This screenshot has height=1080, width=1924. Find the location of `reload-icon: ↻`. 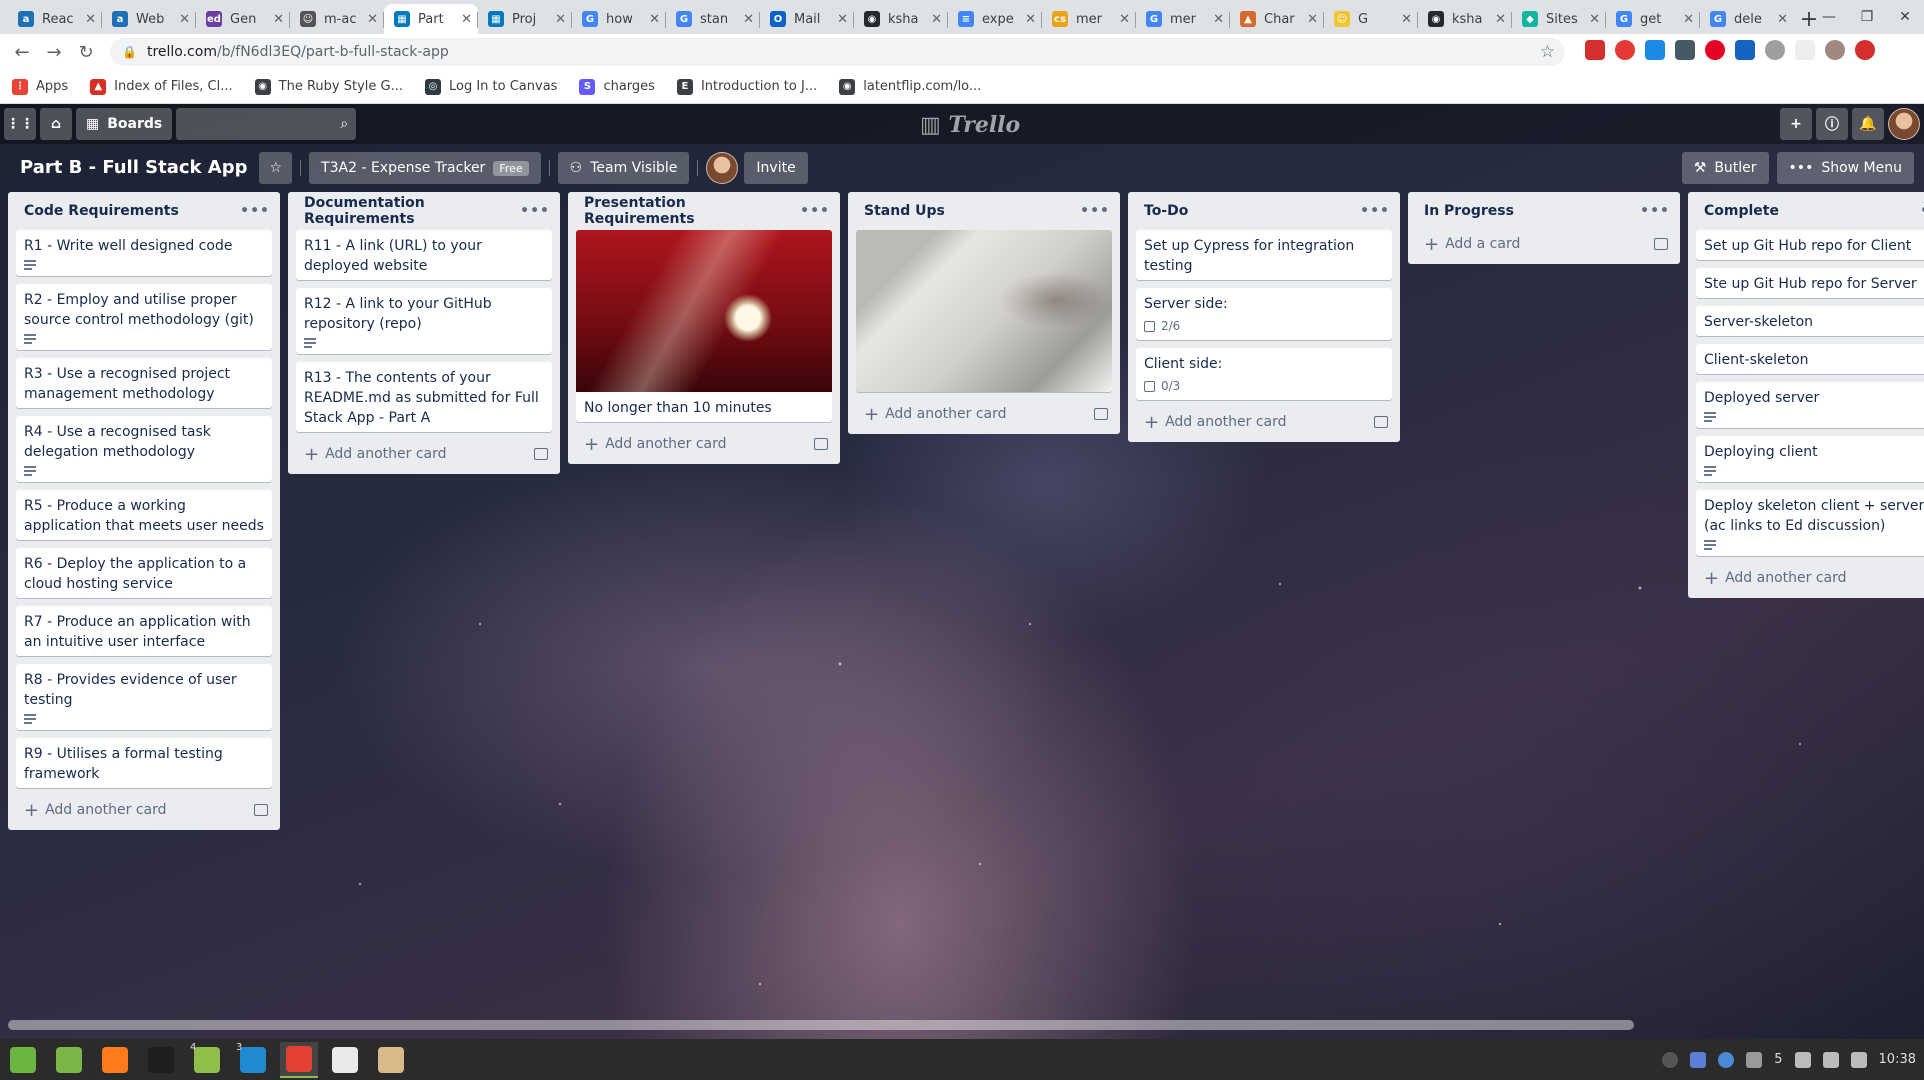

reload-icon: ↻ is located at coordinates (86, 52).